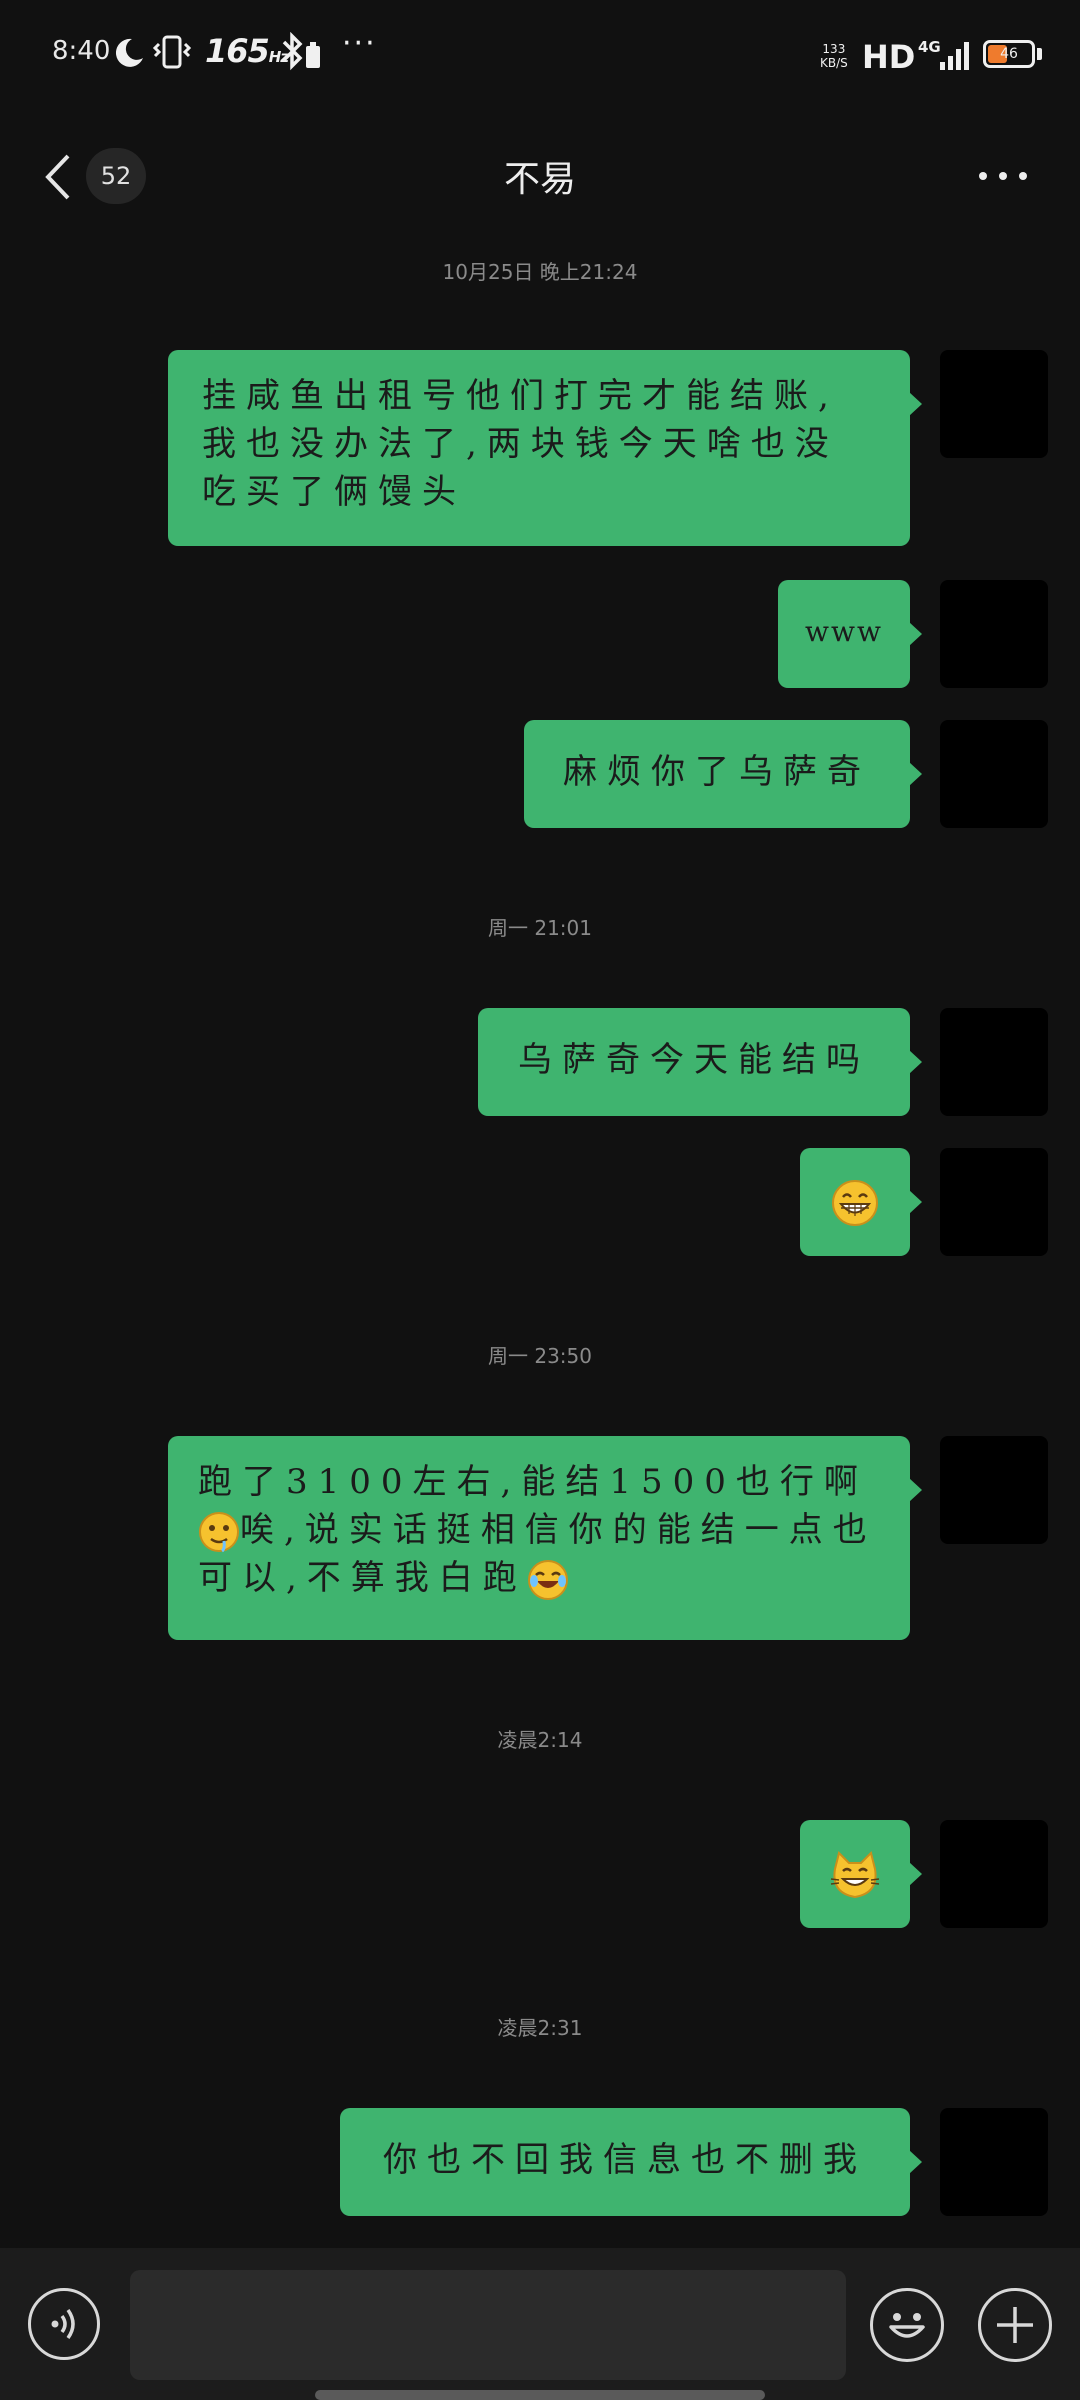  What do you see at coordinates (694, 1060) in the screenshot?
I see `message-text: 乌萨奇今天能结吗` at bounding box center [694, 1060].